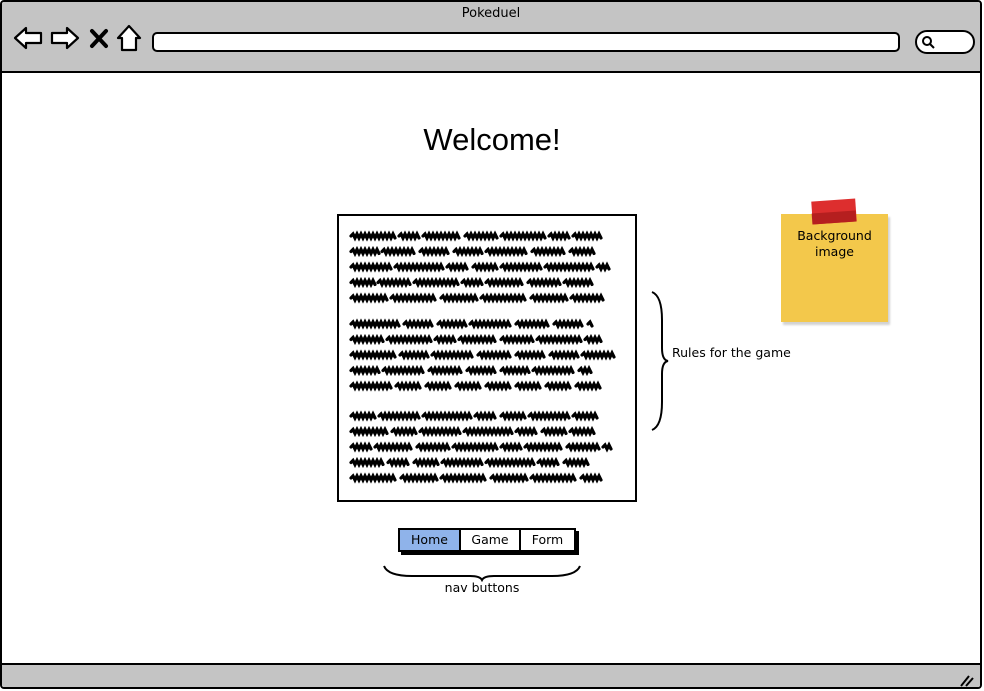  I want to click on nav-game-button: Game, so click(491, 540).